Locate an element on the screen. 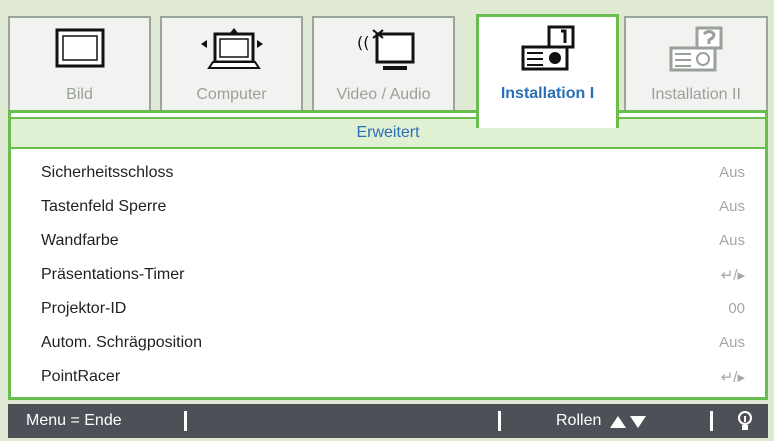 This screenshot has height=441, width=774. tab-installation-2: Installation II is located at coordinates (696, 67).